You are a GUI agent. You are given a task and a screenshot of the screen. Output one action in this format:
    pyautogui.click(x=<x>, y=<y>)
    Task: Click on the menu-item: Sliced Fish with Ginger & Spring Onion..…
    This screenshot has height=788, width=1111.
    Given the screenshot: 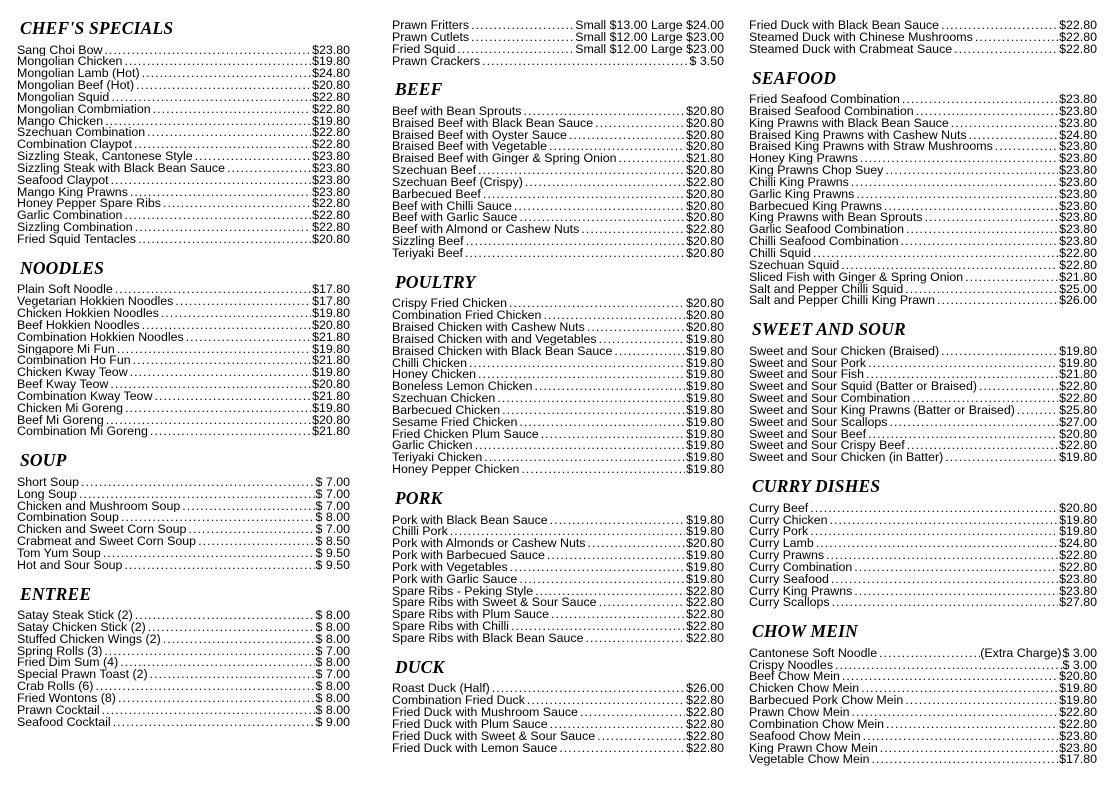 What is the action you would take?
    pyautogui.click(x=923, y=278)
    